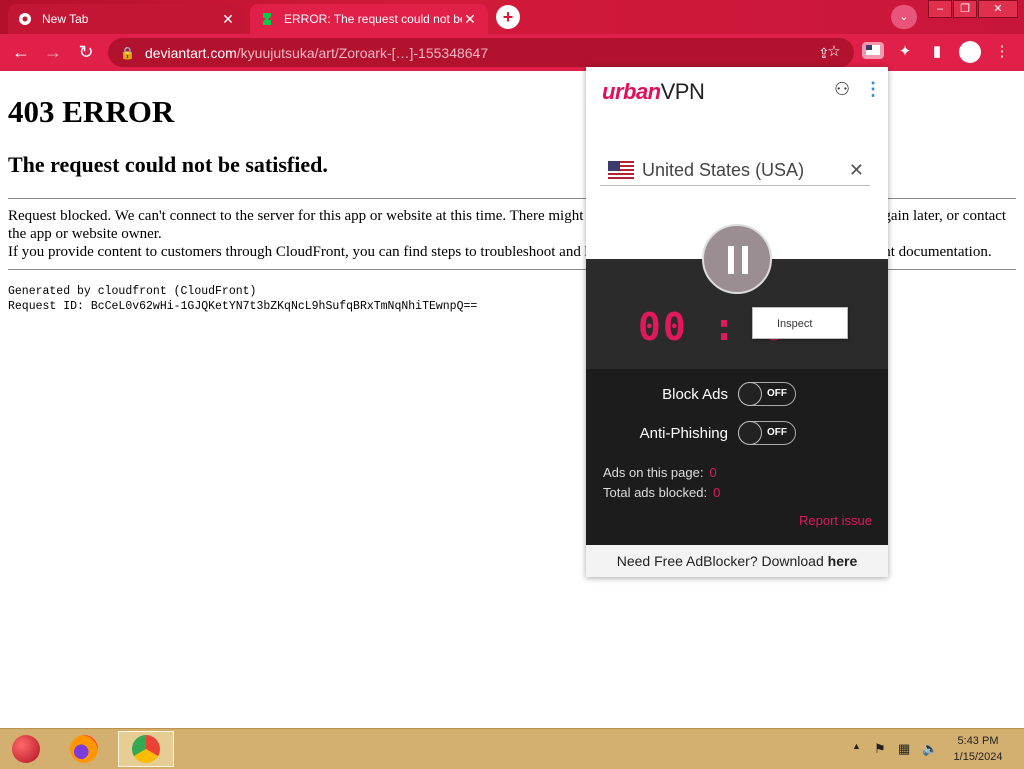  I want to click on tab-search-icon: ⌄, so click(904, 17).